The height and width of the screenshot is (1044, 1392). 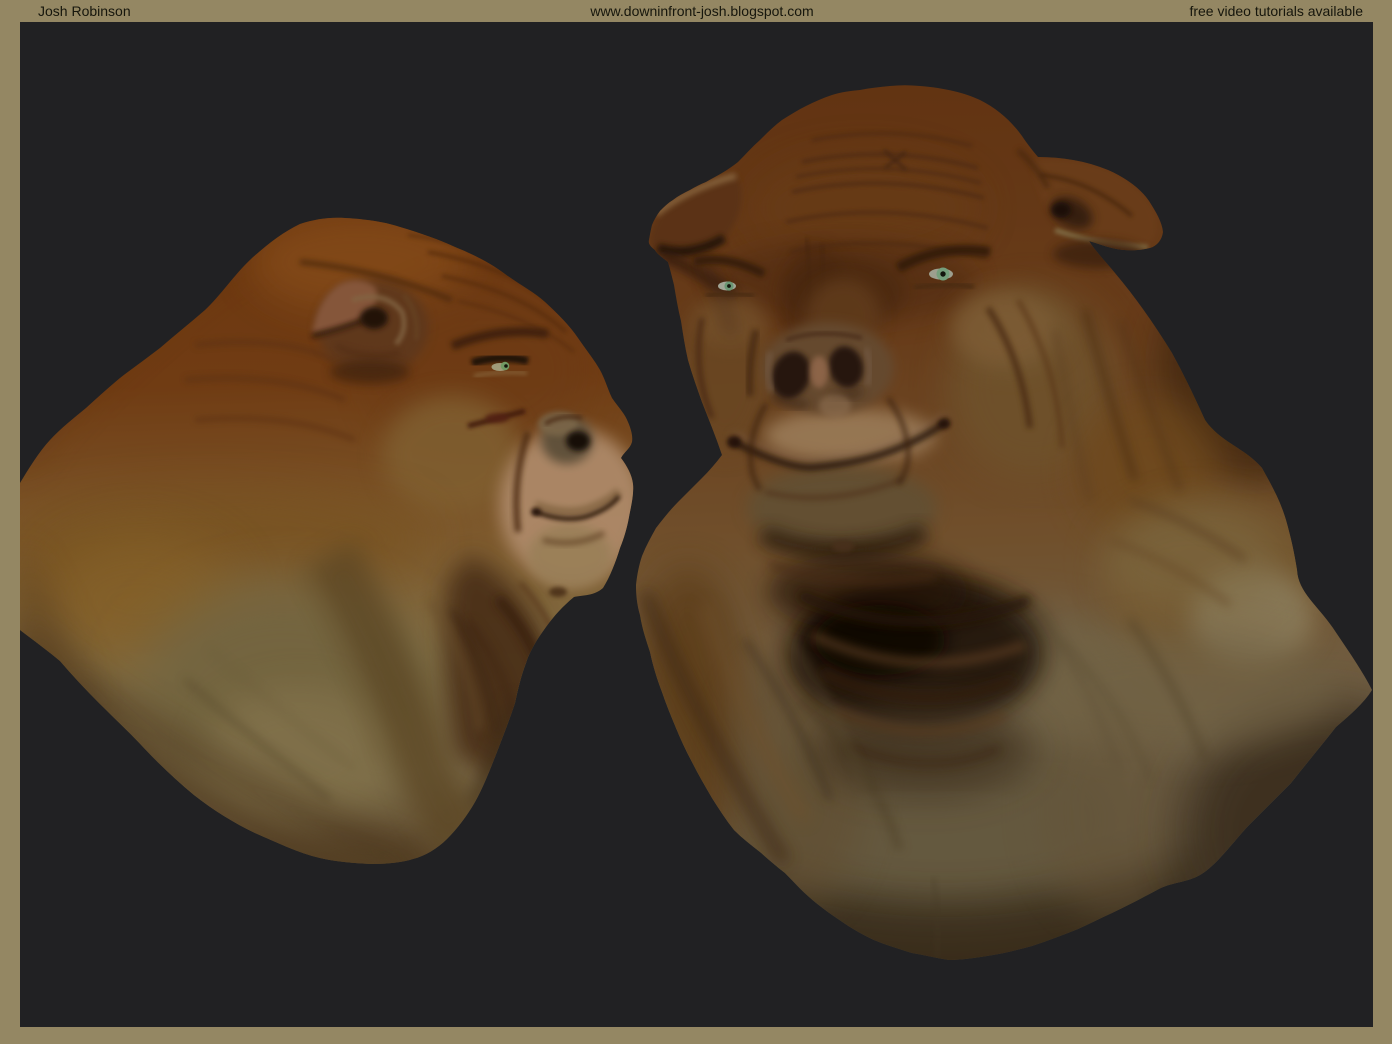 I want to click on svg-text: free video tutorials available, so click(x=1276, y=11).